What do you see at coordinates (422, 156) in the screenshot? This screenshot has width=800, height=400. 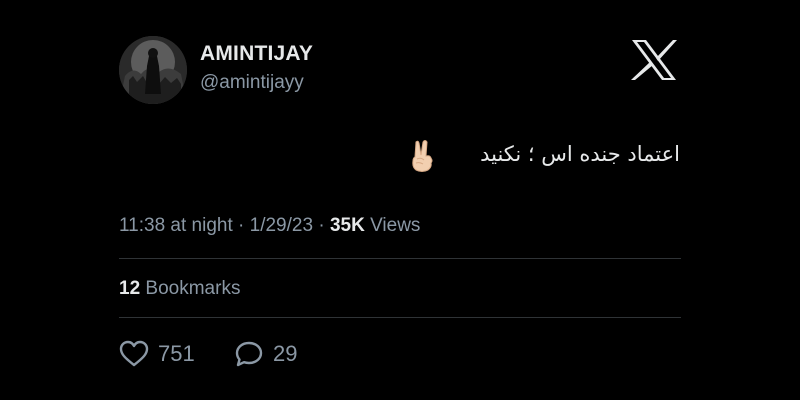 I see `victory-hand-icon` at bounding box center [422, 156].